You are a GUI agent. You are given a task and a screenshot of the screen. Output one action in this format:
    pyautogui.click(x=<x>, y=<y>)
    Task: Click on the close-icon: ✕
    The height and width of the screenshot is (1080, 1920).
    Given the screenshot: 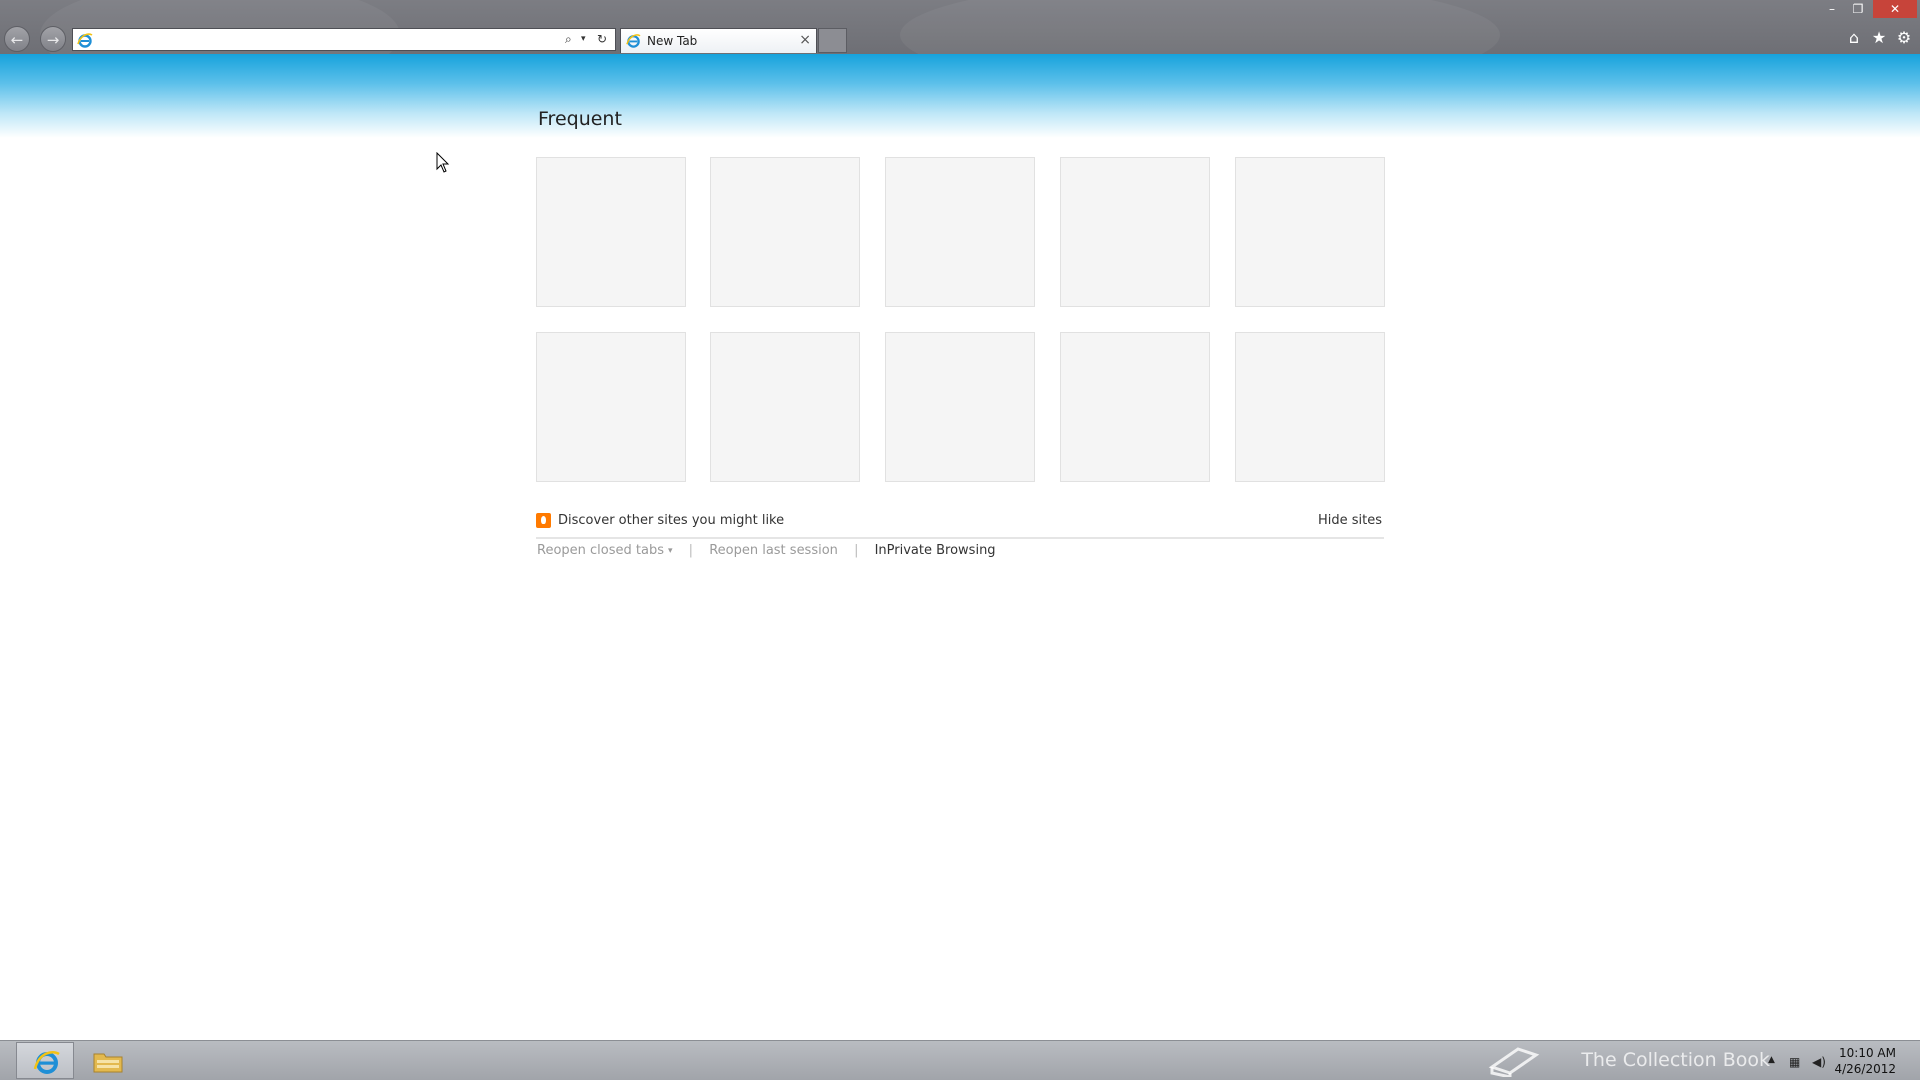 What is the action you would take?
    pyautogui.click(x=1895, y=9)
    